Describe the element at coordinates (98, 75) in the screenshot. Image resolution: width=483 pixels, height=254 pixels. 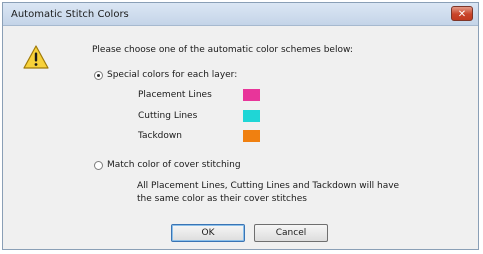
I see `radio-special-indicator` at that location.